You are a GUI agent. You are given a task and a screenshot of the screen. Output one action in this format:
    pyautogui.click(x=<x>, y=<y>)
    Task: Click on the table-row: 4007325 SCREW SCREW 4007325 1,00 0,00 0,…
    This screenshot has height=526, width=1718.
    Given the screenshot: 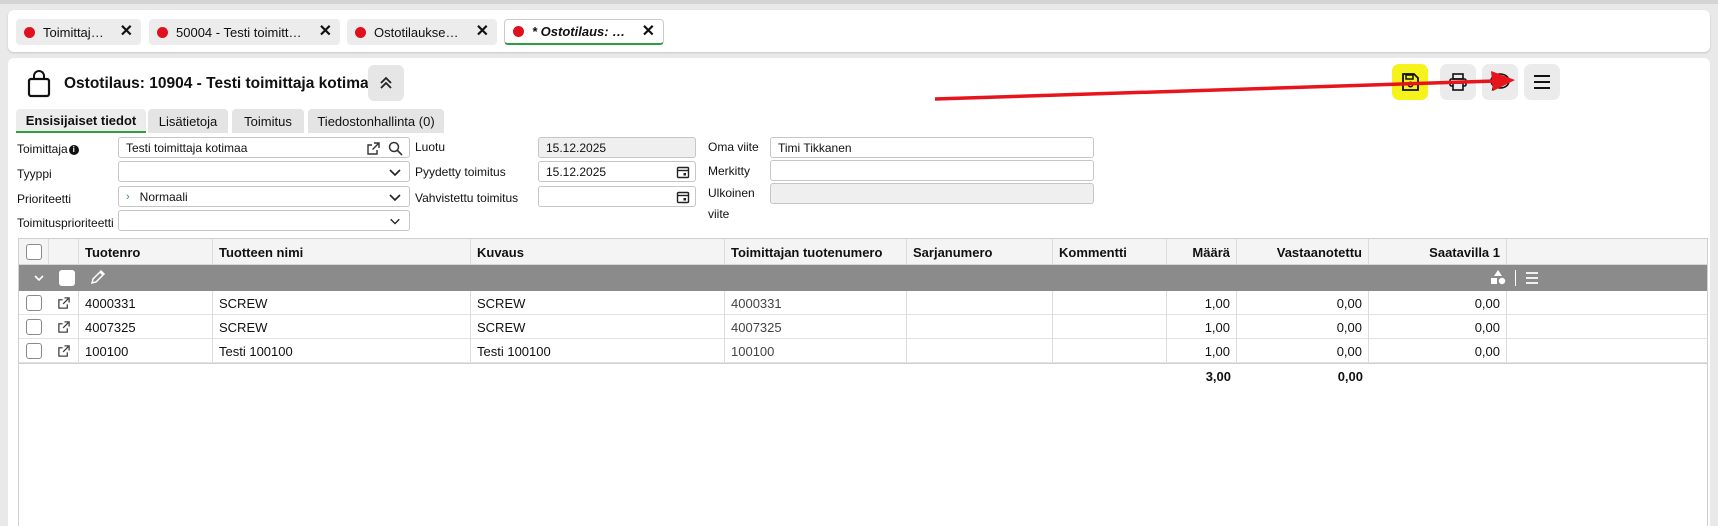 What is the action you would take?
    pyautogui.click(x=863, y=327)
    